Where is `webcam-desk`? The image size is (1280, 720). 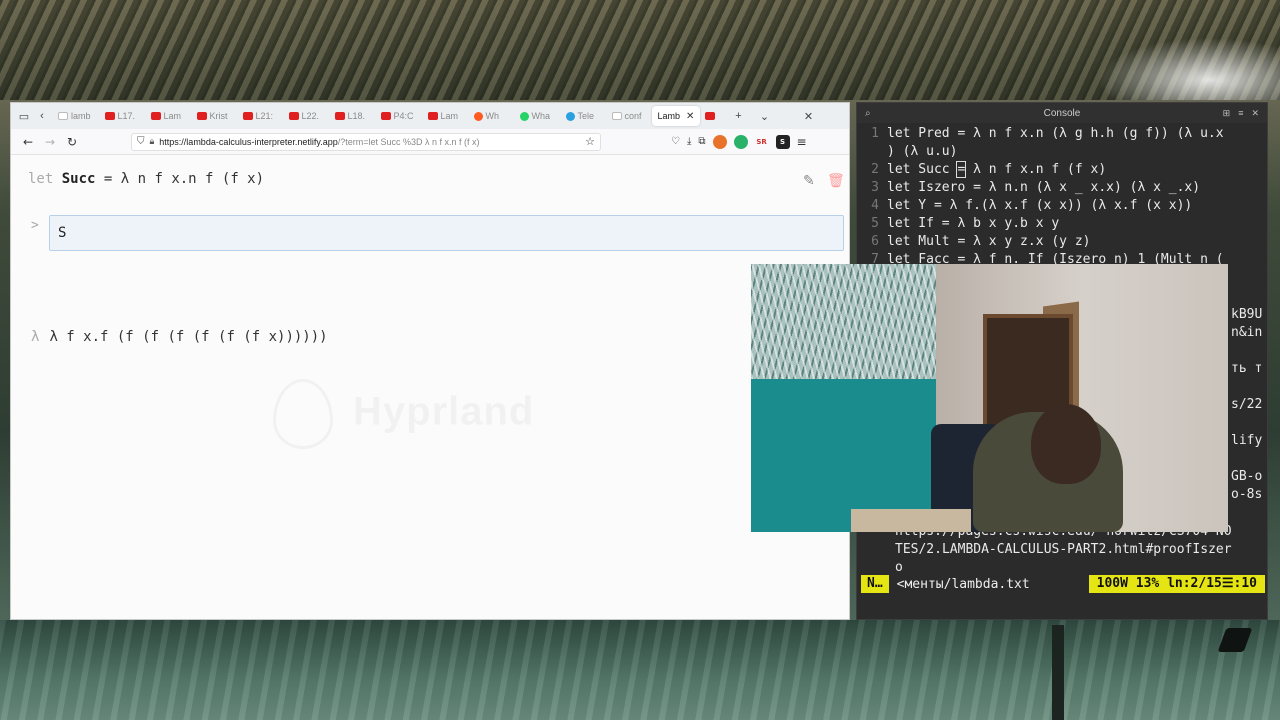
webcam-desk is located at coordinates (911, 520).